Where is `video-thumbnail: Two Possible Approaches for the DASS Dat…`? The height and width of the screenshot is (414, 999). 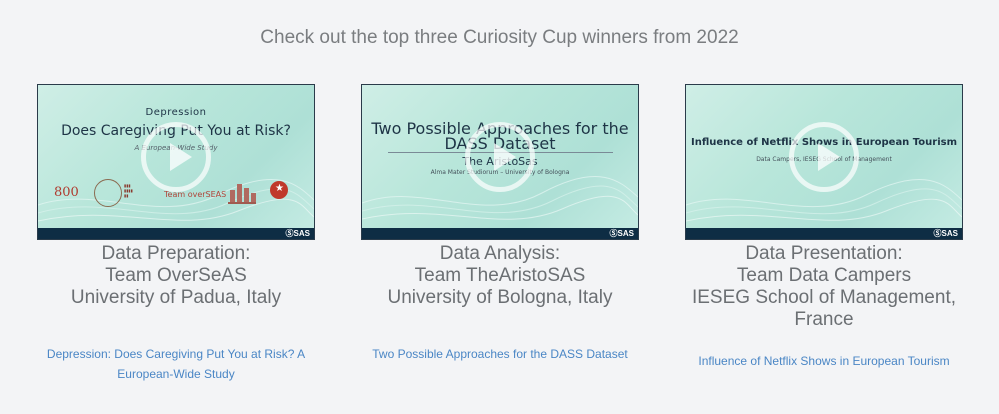
video-thumbnail: Two Possible Approaches for the DASS Dat… is located at coordinates (500, 162).